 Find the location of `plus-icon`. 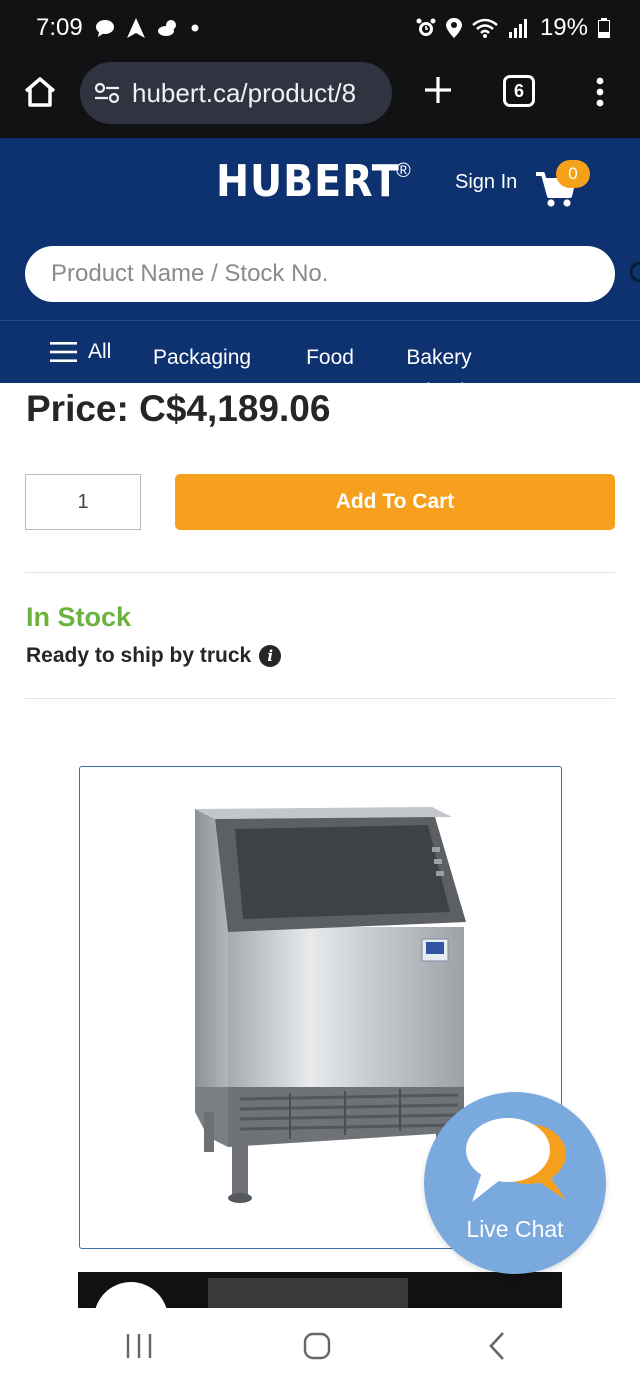

plus-icon is located at coordinates (438, 90).